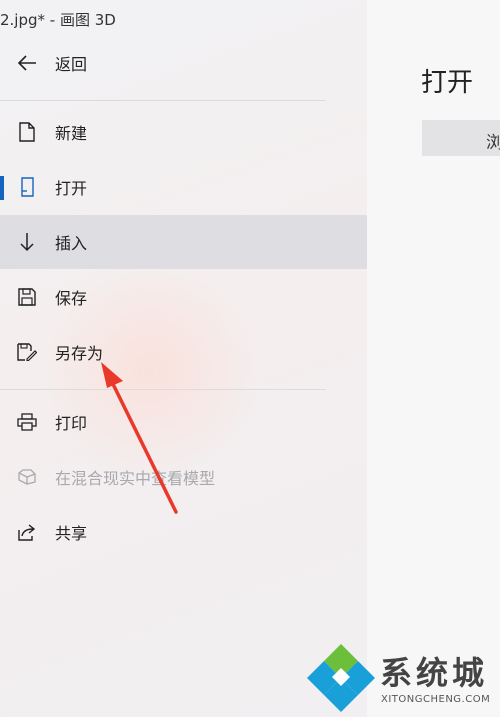  I want to click on save-as-icon, so click(27, 352).